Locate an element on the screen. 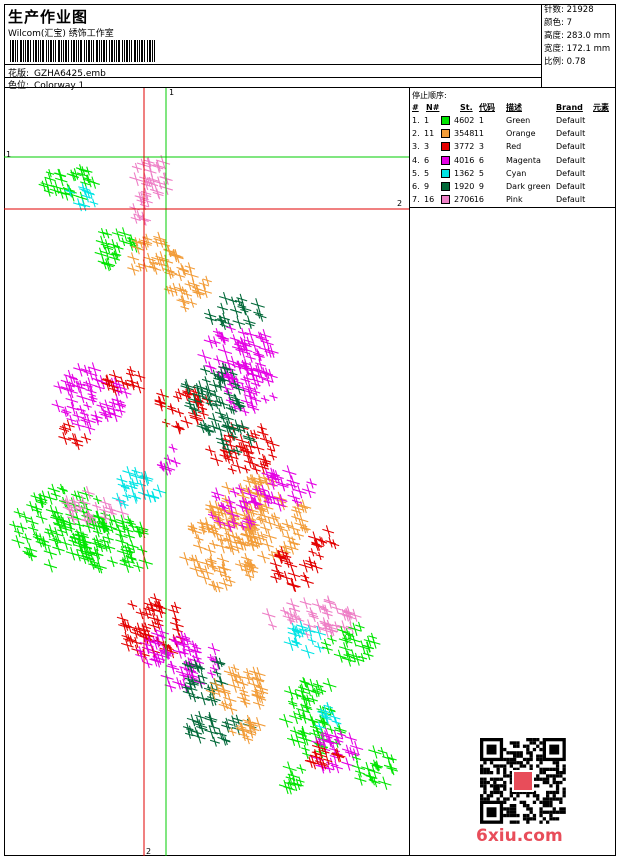  cell-desc: Cyan is located at coordinates (516, 173).